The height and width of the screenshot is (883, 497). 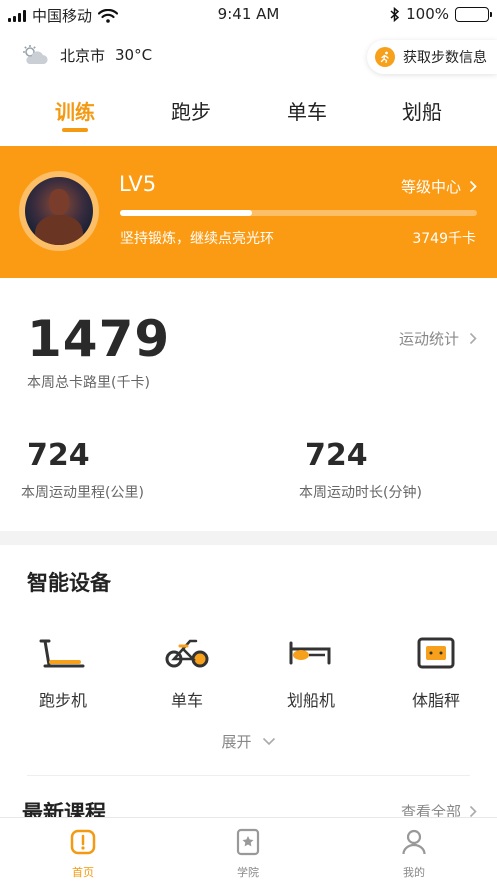 I want to click on weather-info: 北京市 30°C, so click(x=86, y=55).